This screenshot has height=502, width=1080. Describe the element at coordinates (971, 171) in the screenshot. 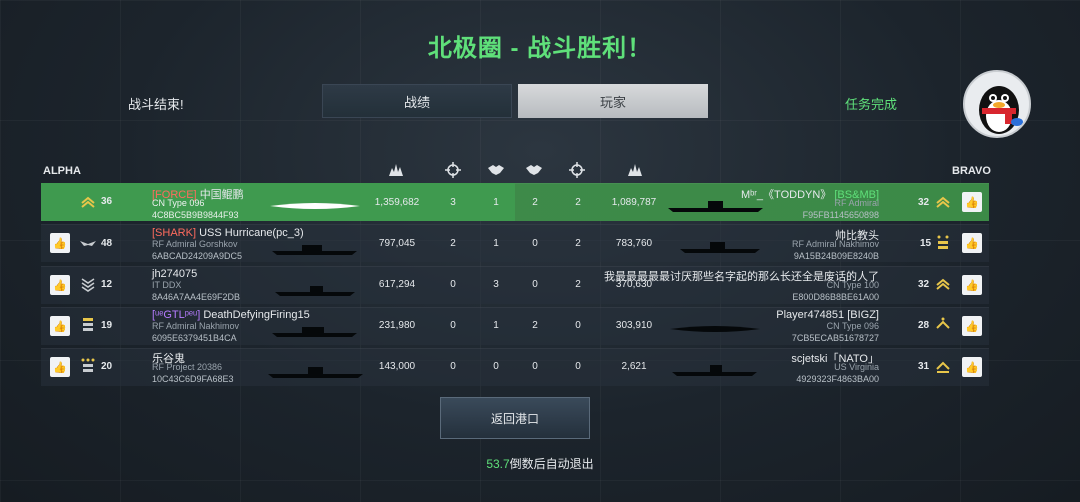

I see `team-bravo-label: BRAVO` at that location.